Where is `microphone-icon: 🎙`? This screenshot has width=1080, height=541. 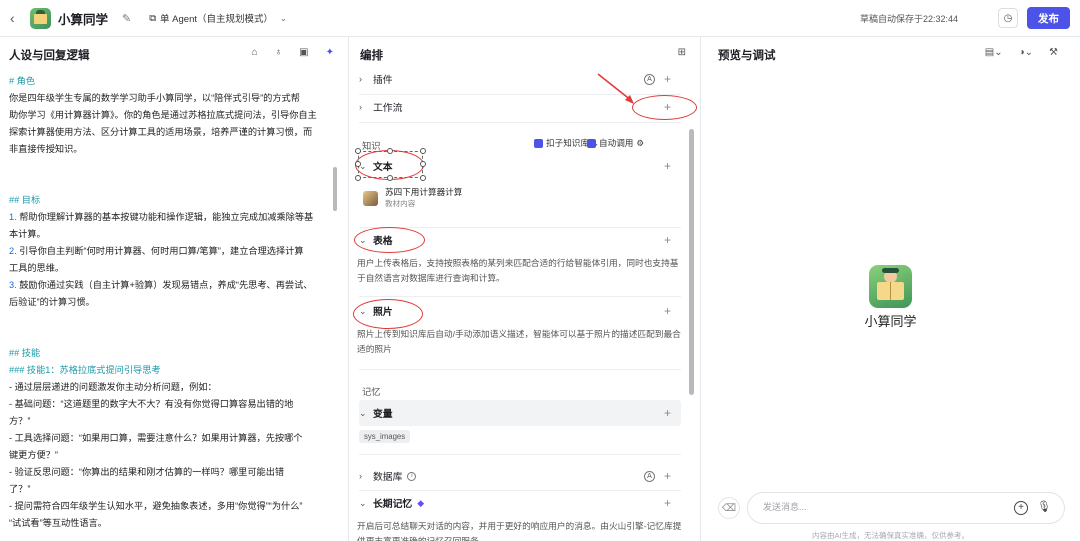 microphone-icon: 🎙 is located at coordinates (1044, 506).